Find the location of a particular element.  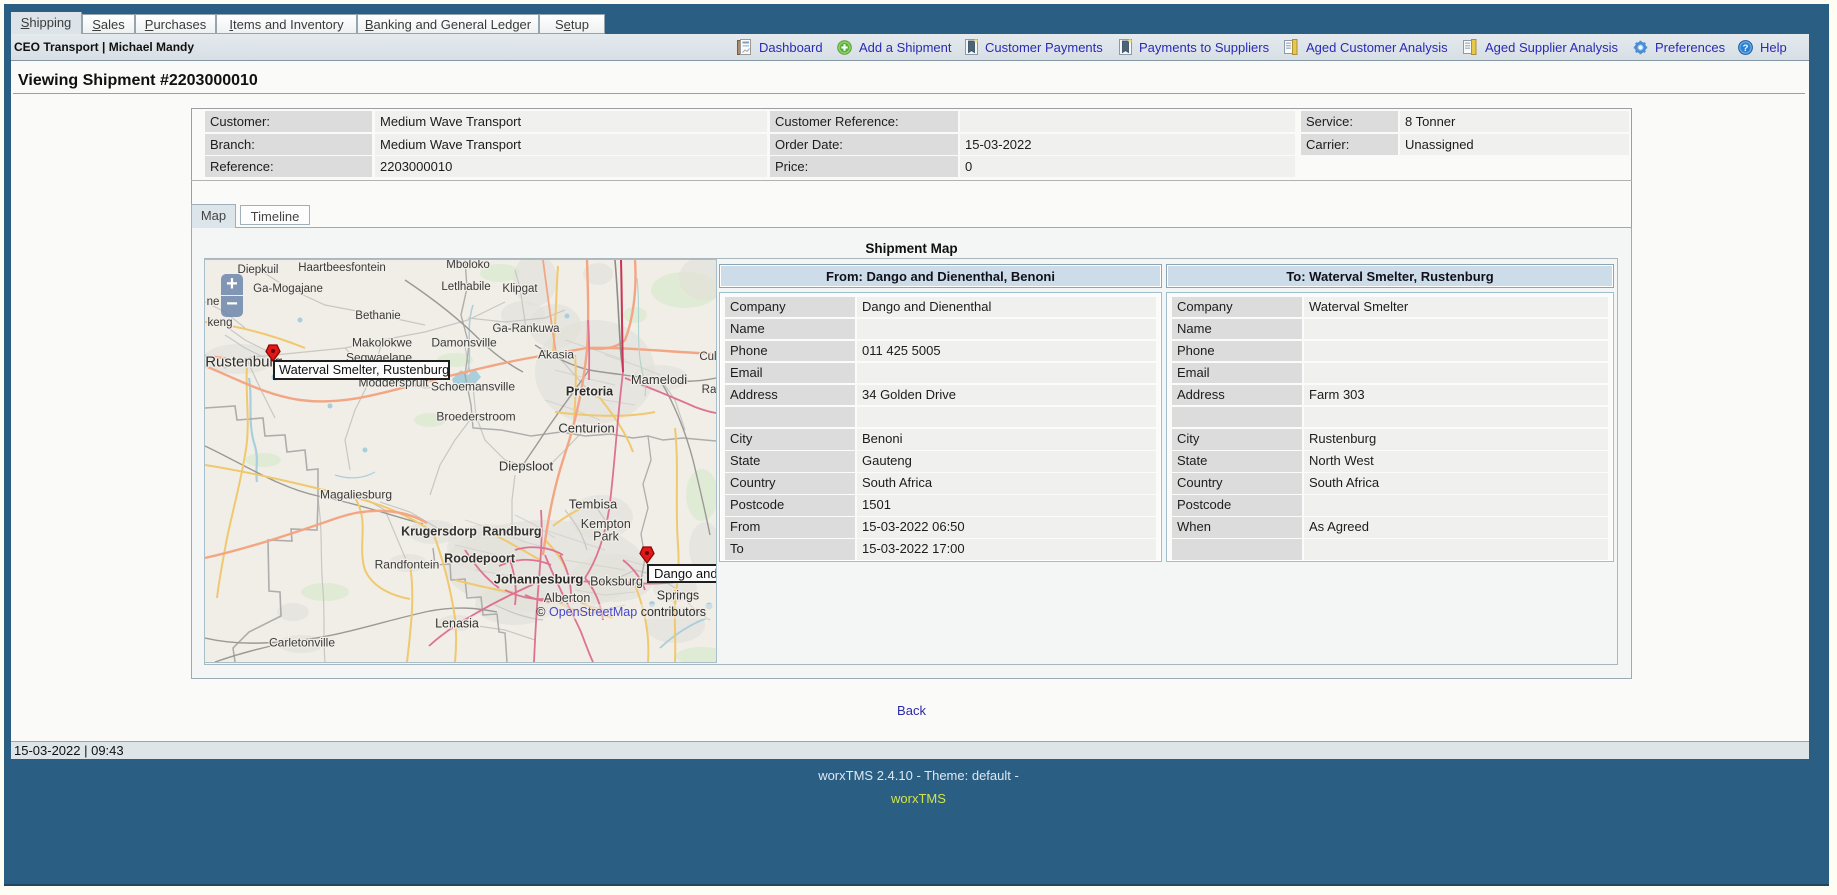

svg-text: Randfontein is located at coordinates (407, 564).